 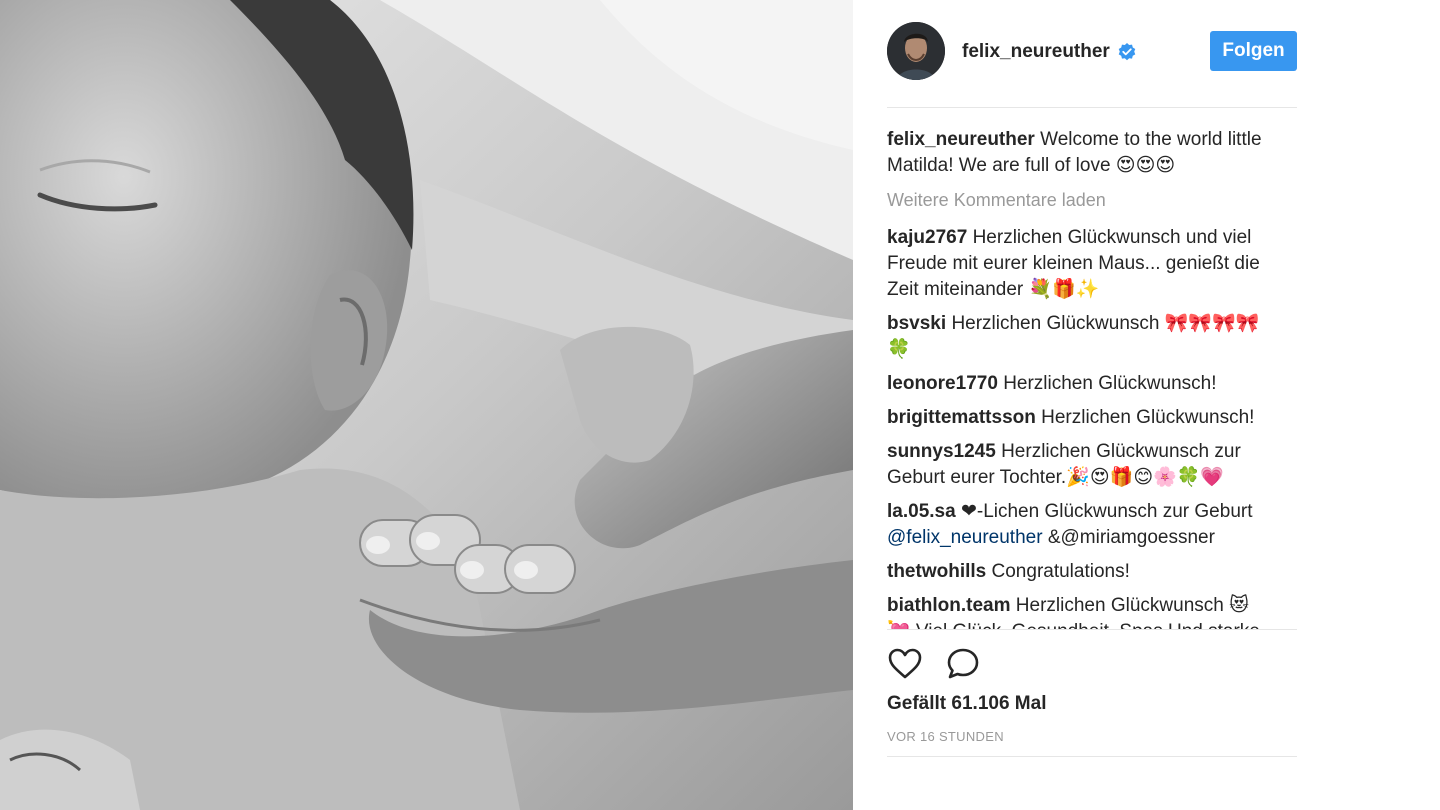 I want to click on comment-username: thetwohills, so click(x=936, y=571).